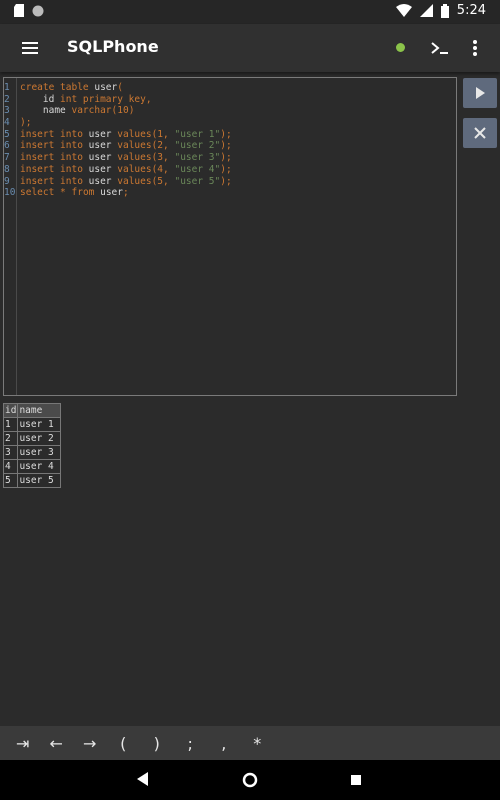 This screenshot has width=500, height=800. I want to click on code-token: "user 5", so click(197, 181).